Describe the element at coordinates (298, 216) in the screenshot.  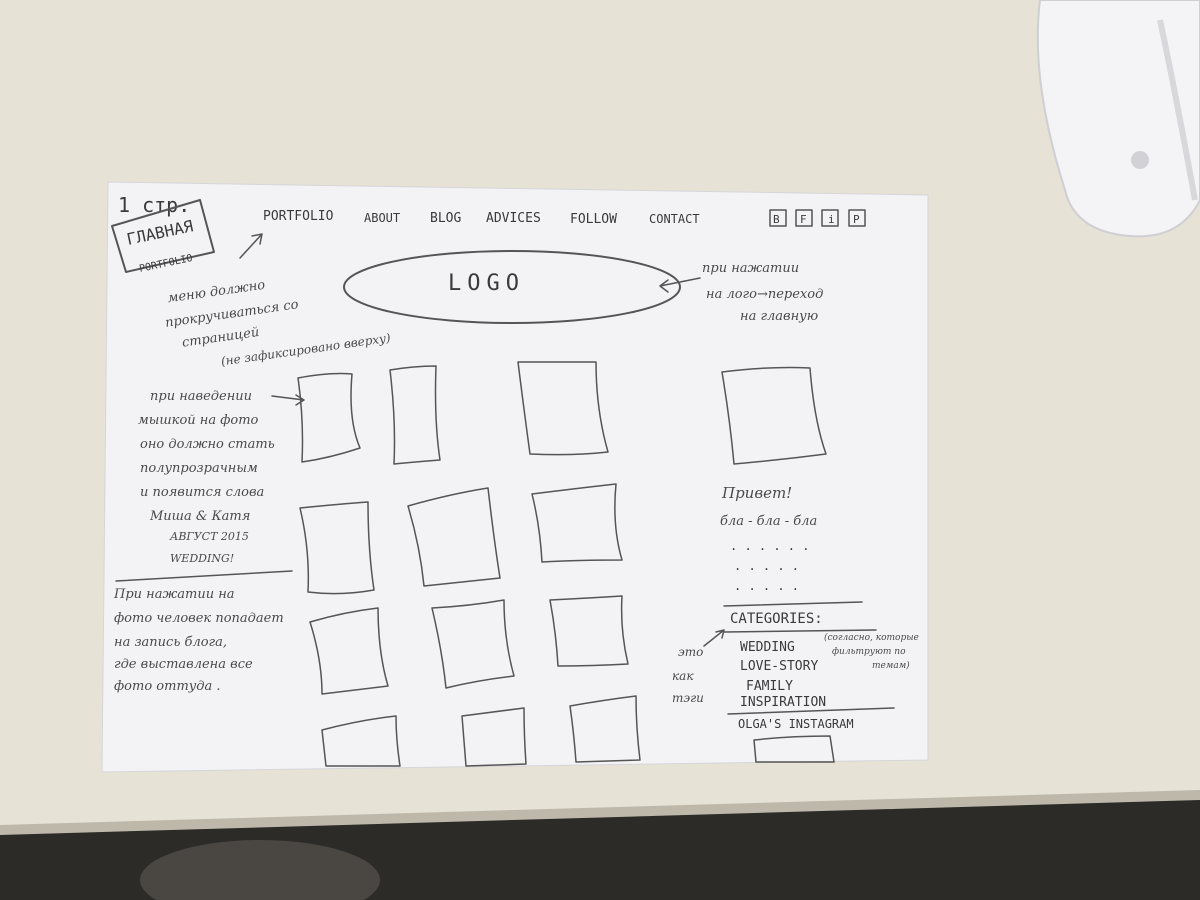
I see `nav-item-portfolio: PORTFOLIO` at that location.